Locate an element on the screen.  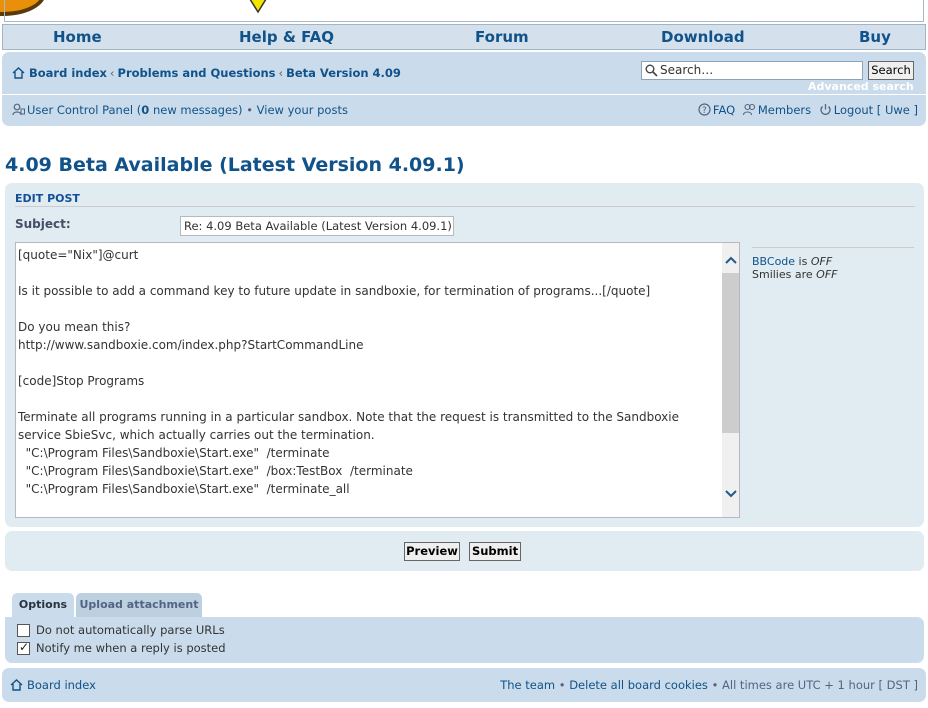
user-links: ? FAQ Members Logout [ Uwe ] is located at coordinates (808, 110).